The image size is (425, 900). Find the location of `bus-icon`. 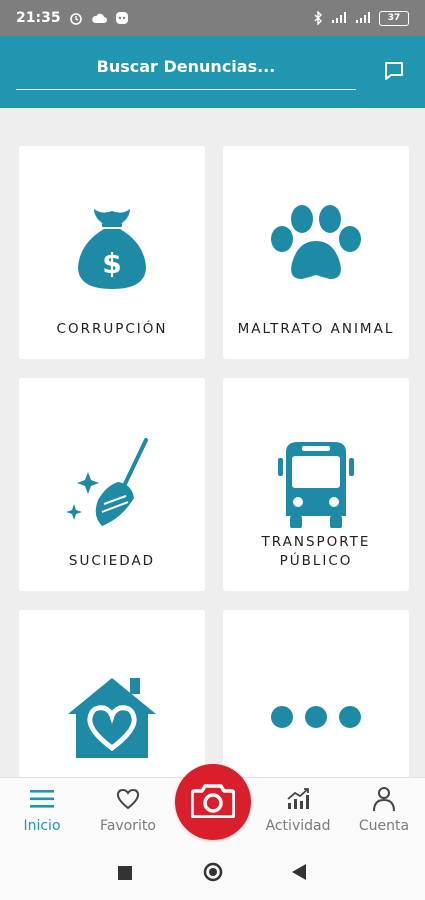

bus-icon is located at coordinates (316, 486).